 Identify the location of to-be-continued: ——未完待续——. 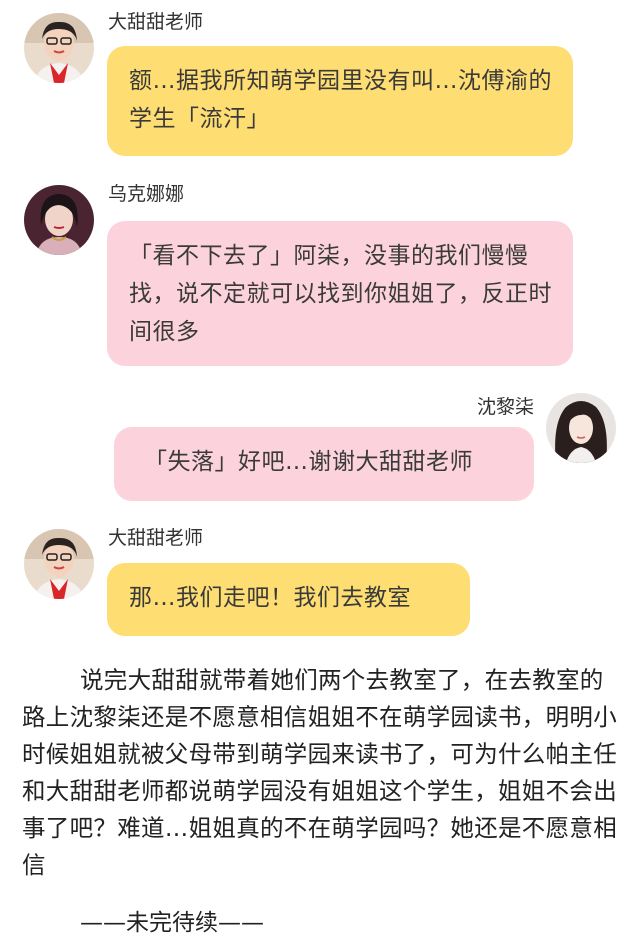
(172, 923).